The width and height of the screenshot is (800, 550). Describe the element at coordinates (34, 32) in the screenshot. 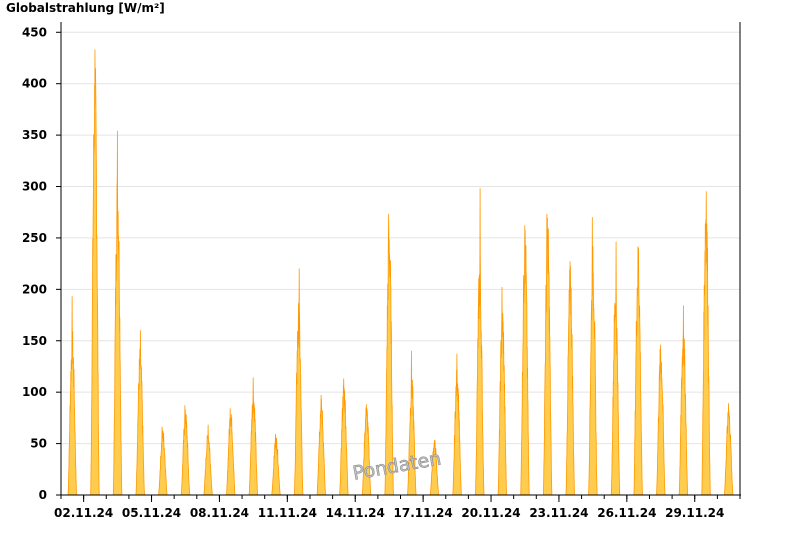

I see `y-tick-label: 450` at that location.